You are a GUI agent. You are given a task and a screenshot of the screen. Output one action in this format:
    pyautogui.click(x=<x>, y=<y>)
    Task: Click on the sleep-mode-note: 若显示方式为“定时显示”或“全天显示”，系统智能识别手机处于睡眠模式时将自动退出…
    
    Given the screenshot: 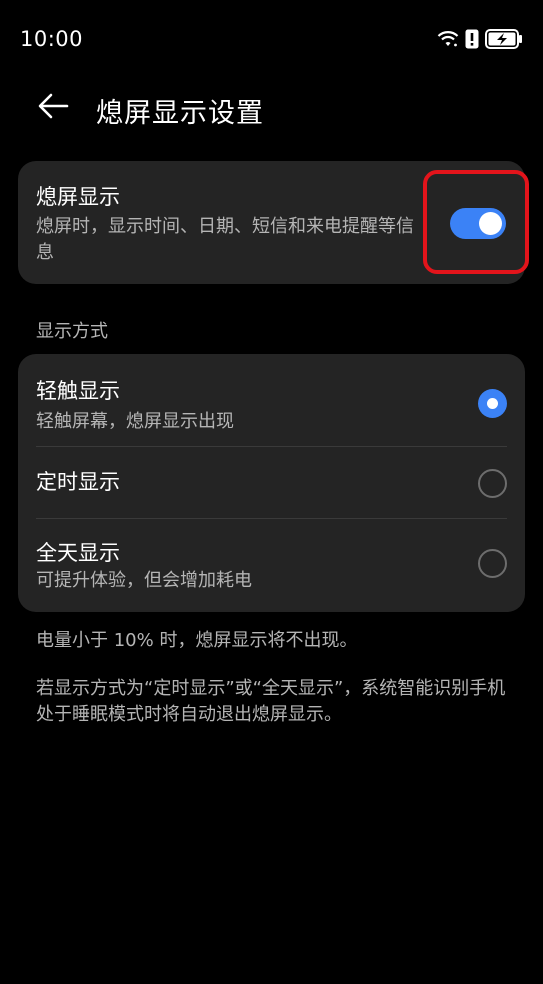 What is the action you would take?
    pyautogui.click(x=271, y=701)
    